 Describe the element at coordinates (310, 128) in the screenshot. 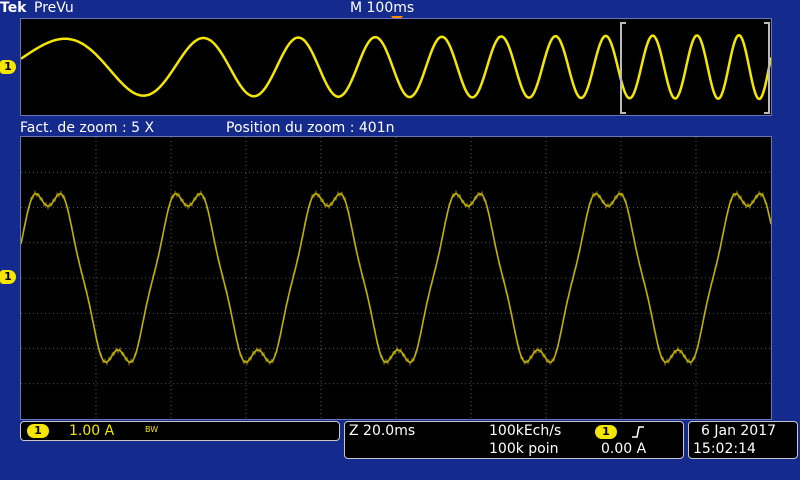

I see `zoom-position-label: Position du zoom : 401n` at that location.